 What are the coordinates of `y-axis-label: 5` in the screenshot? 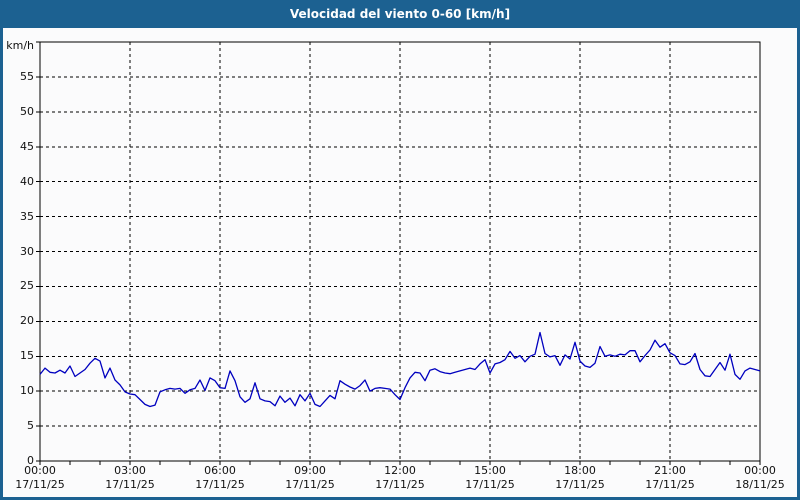 It's located at (30, 426).